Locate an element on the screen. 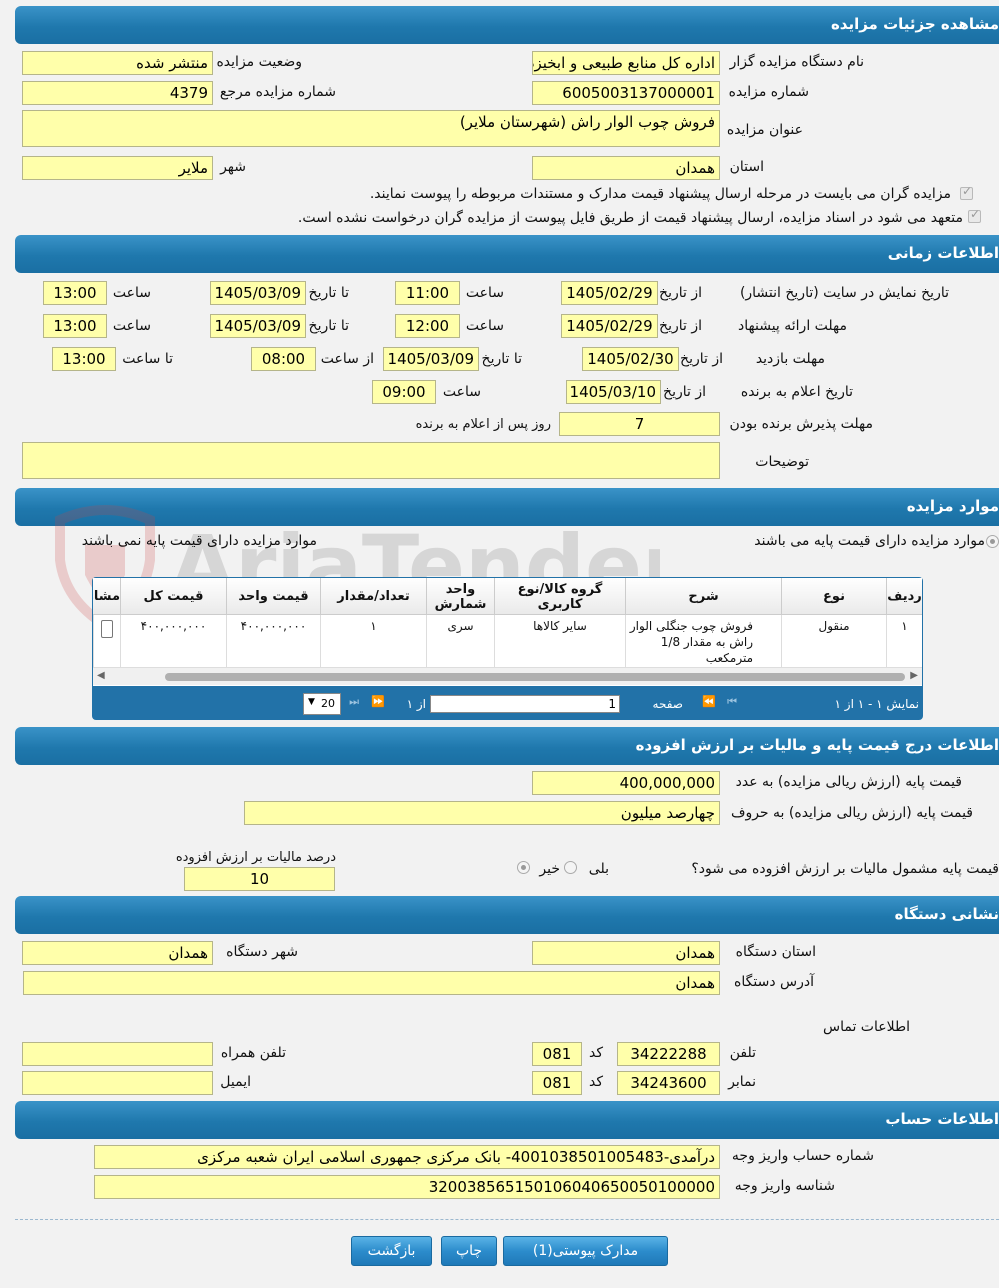  display-to-time-field: 13:00 is located at coordinates (75, 293).